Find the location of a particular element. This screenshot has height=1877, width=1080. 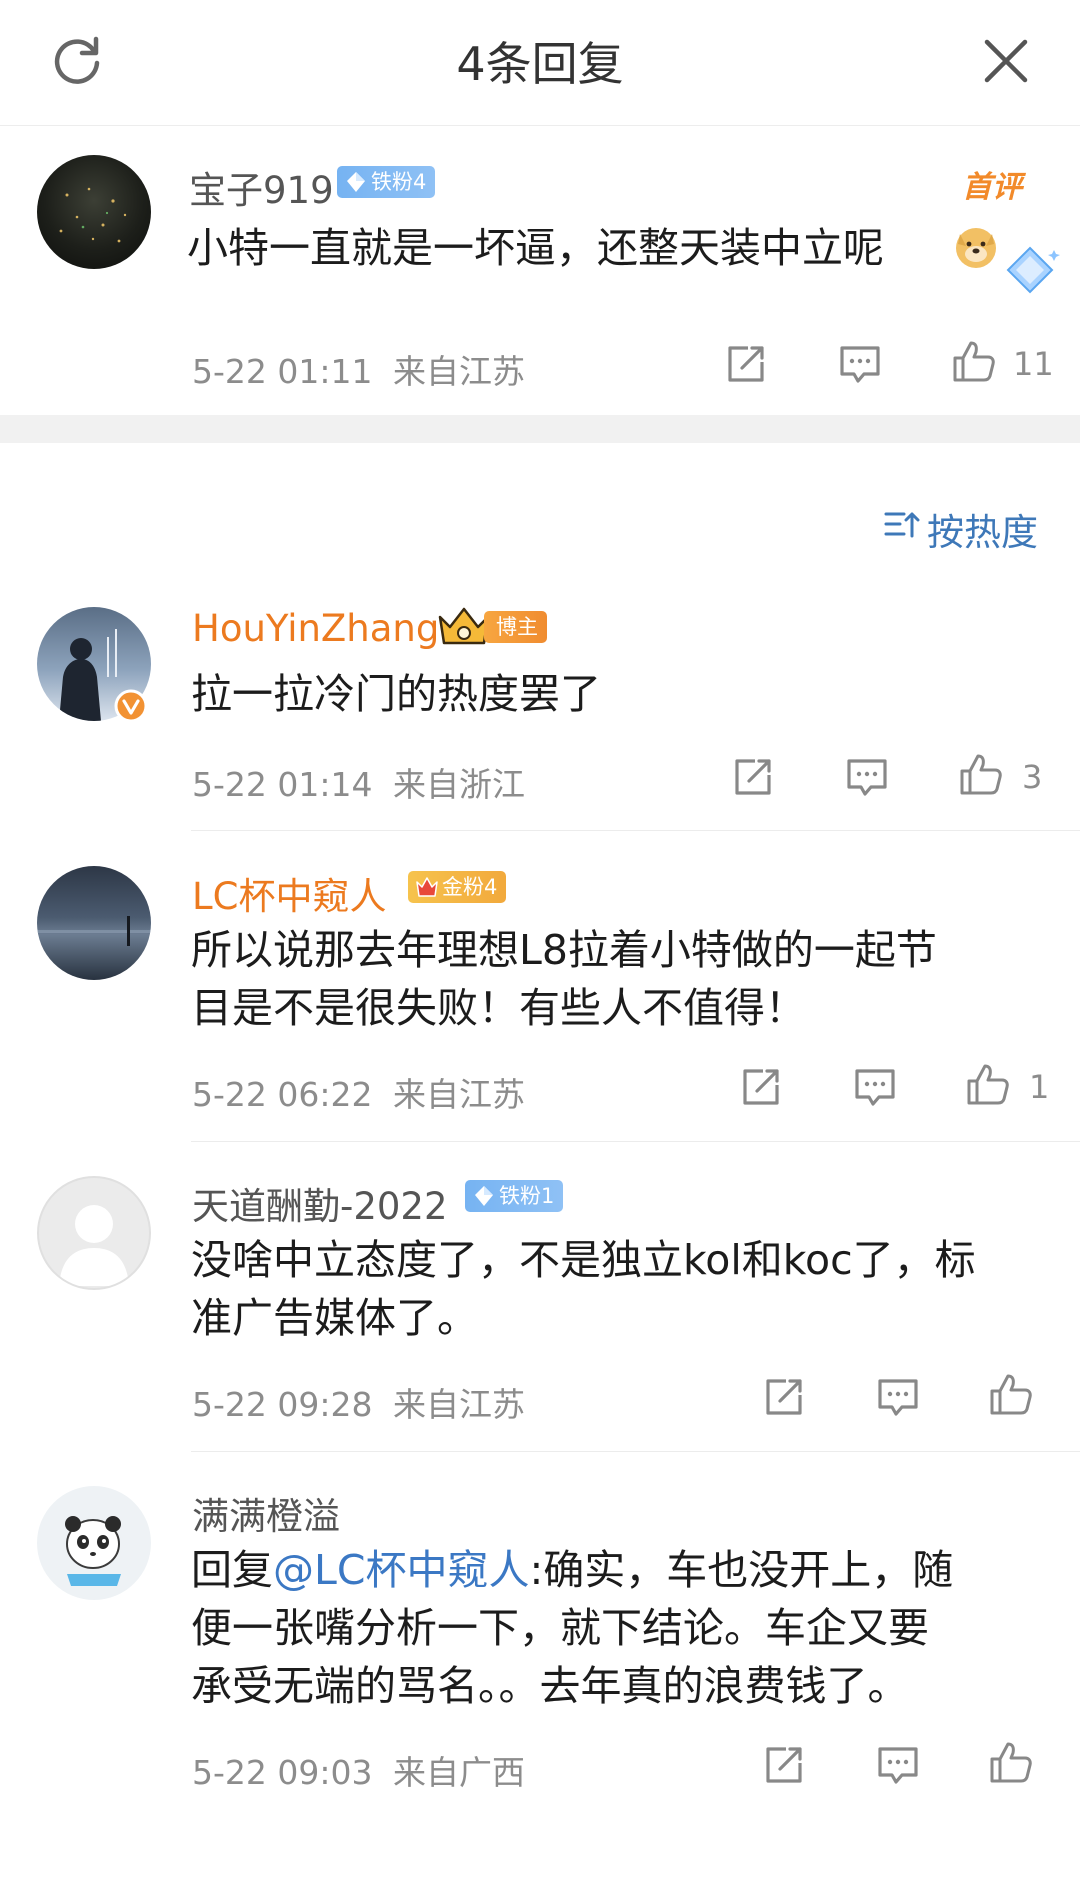

comment-text-line-1: 回复@LC杯中窥人:确实，车也没开上，随 is located at coordinates (572, 1570).